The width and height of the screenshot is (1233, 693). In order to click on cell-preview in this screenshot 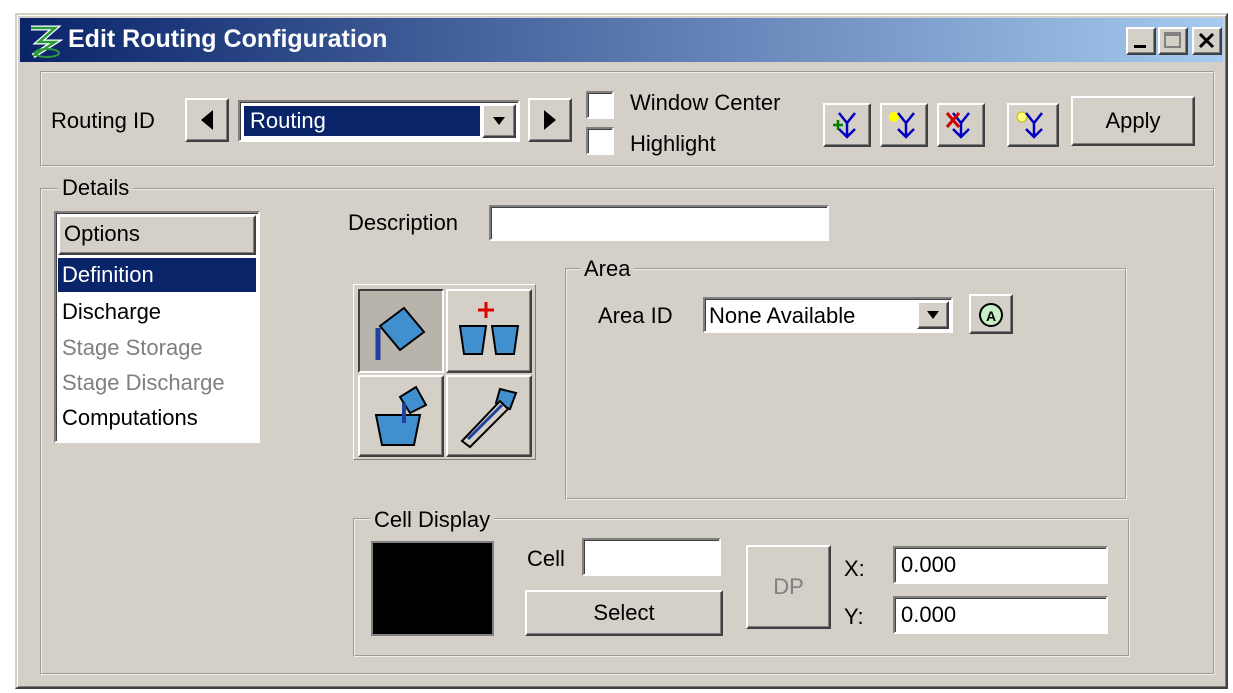, I will do `click(432, 588)`.